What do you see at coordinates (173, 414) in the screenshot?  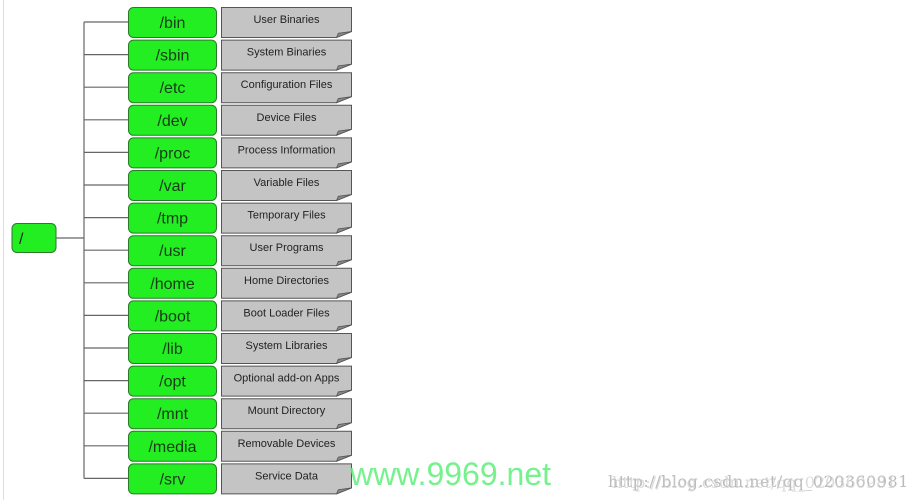 I see `directory-name: /mnt` at bounding box center [173, 414].